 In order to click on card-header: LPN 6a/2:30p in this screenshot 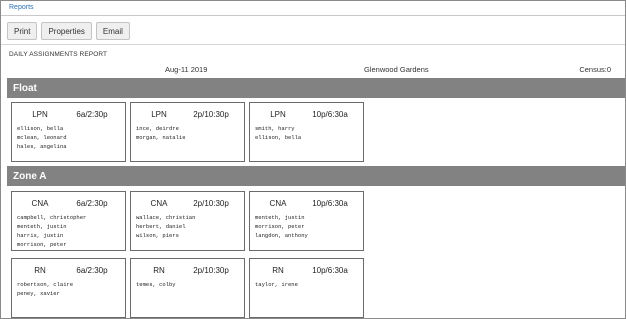, I will do `click(69, 115)`.